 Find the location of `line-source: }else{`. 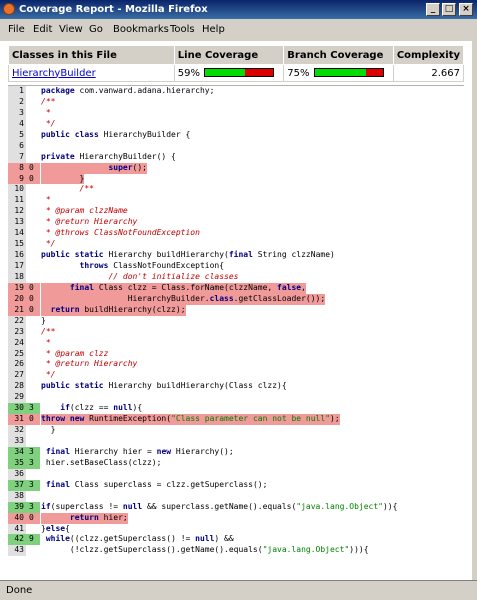

line-source: }else{ is located at coordinates (55, 528).